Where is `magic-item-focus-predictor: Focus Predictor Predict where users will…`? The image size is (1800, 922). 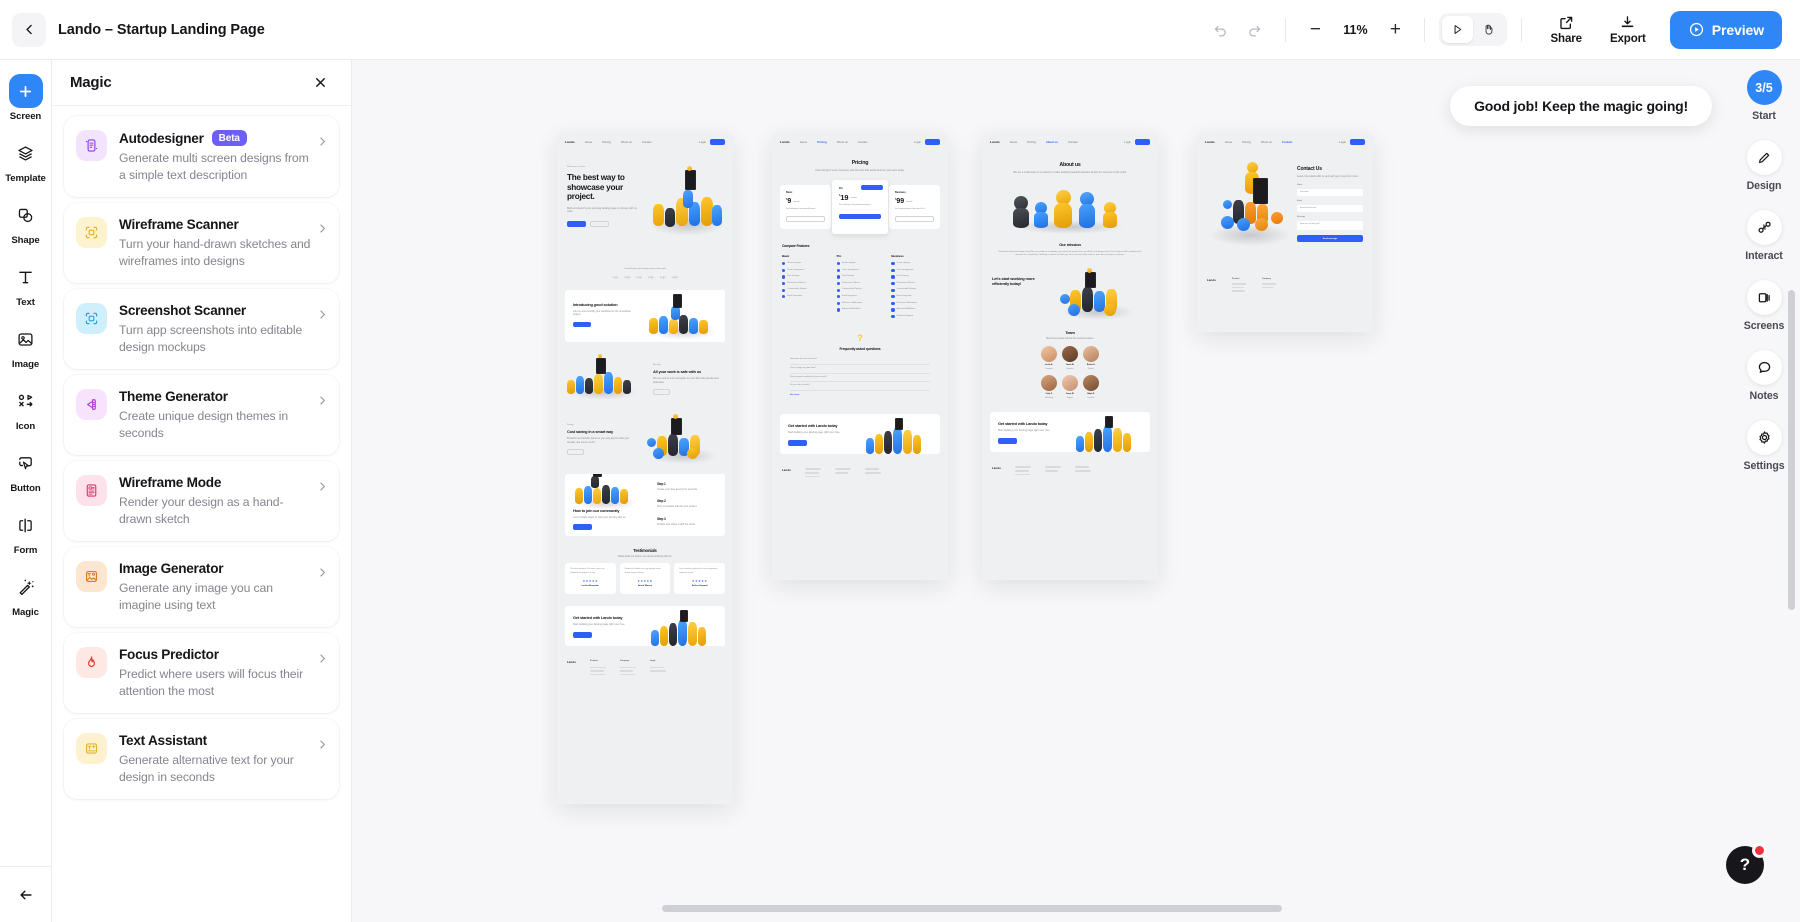 magic-item-focus-predictor: Focus Predictor Predict where users will… is located at coordinates (201, 673).